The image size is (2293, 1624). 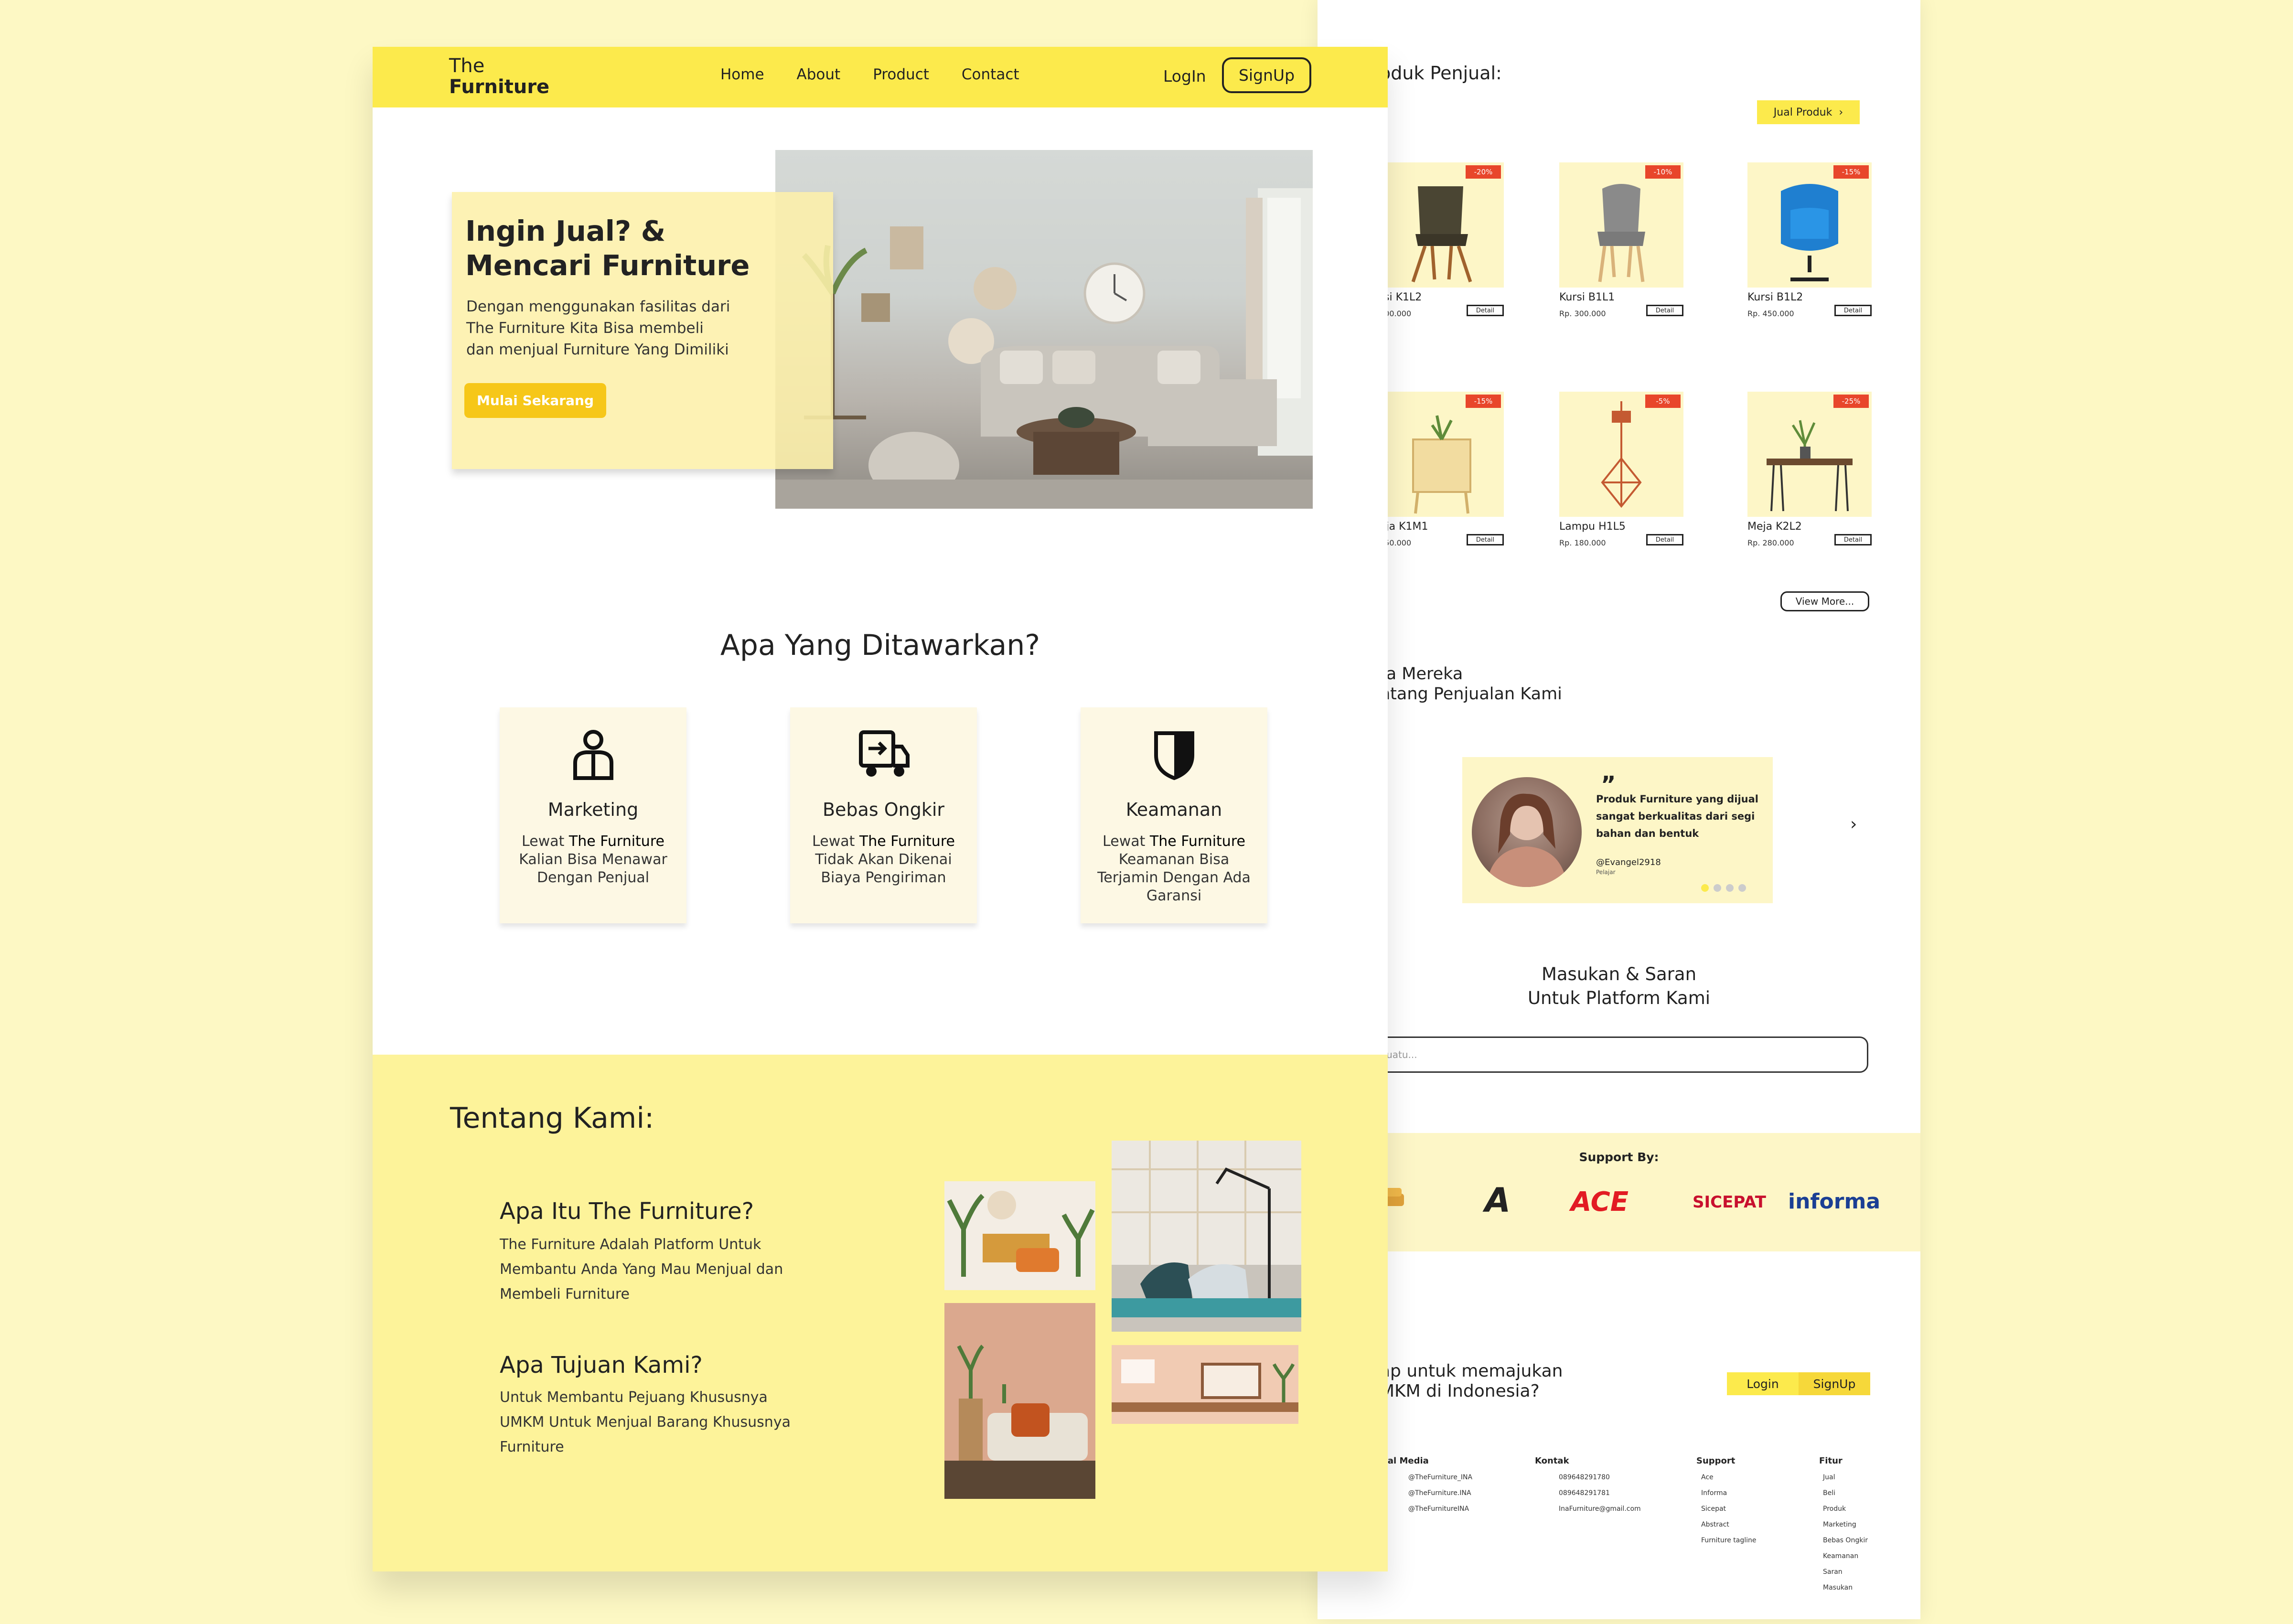 I want to click on footer-link: Jual, so click(x=1843, y=1478).